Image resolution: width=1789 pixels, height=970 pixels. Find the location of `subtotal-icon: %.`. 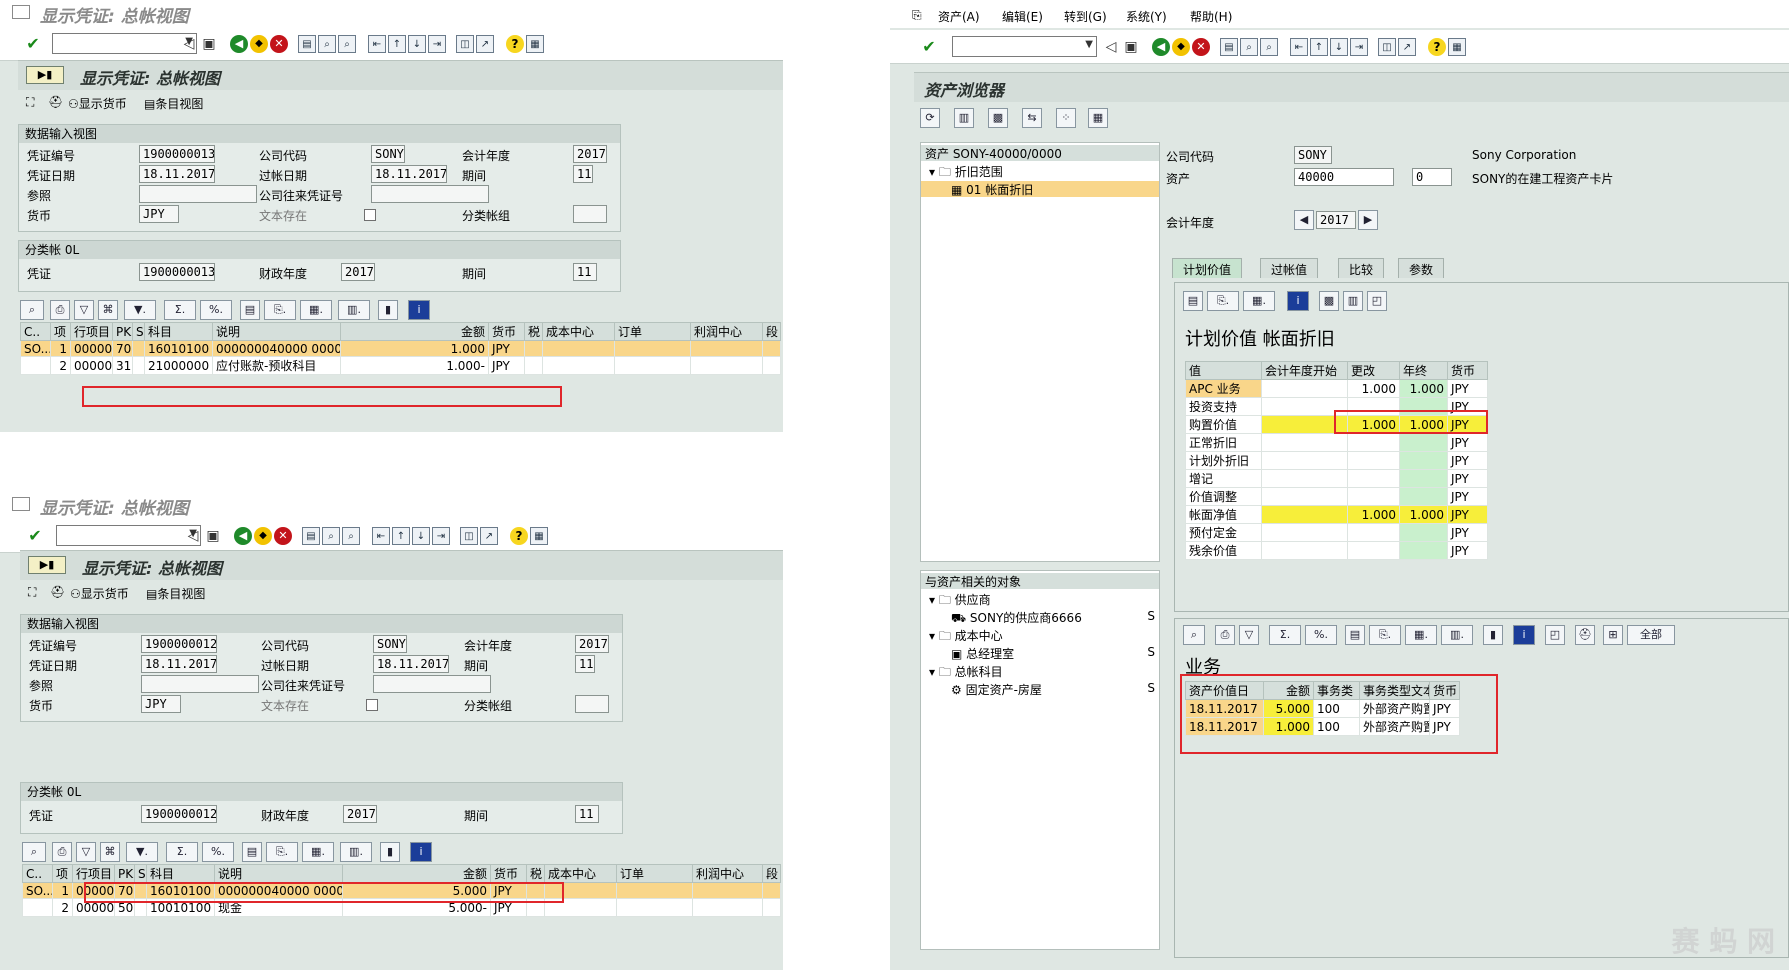

subtotal-icon: %. is located at coordinates (1321, 635).